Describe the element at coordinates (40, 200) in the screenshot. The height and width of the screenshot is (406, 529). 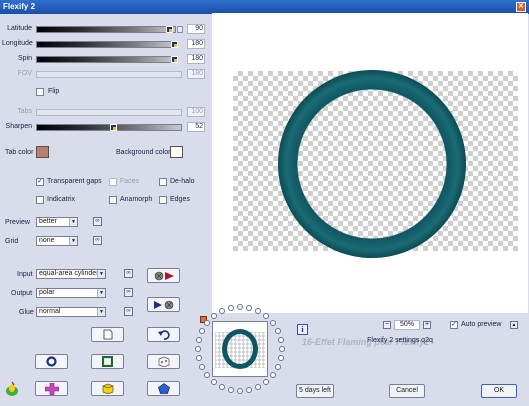
I see `indicatrix-checkbox` at that location.